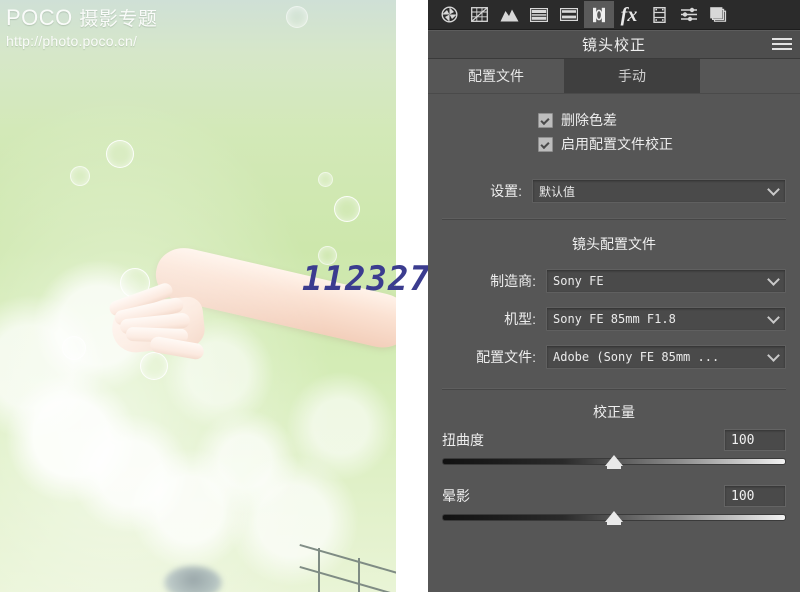  I want to click on snapshots-icon, so click(719, 14).